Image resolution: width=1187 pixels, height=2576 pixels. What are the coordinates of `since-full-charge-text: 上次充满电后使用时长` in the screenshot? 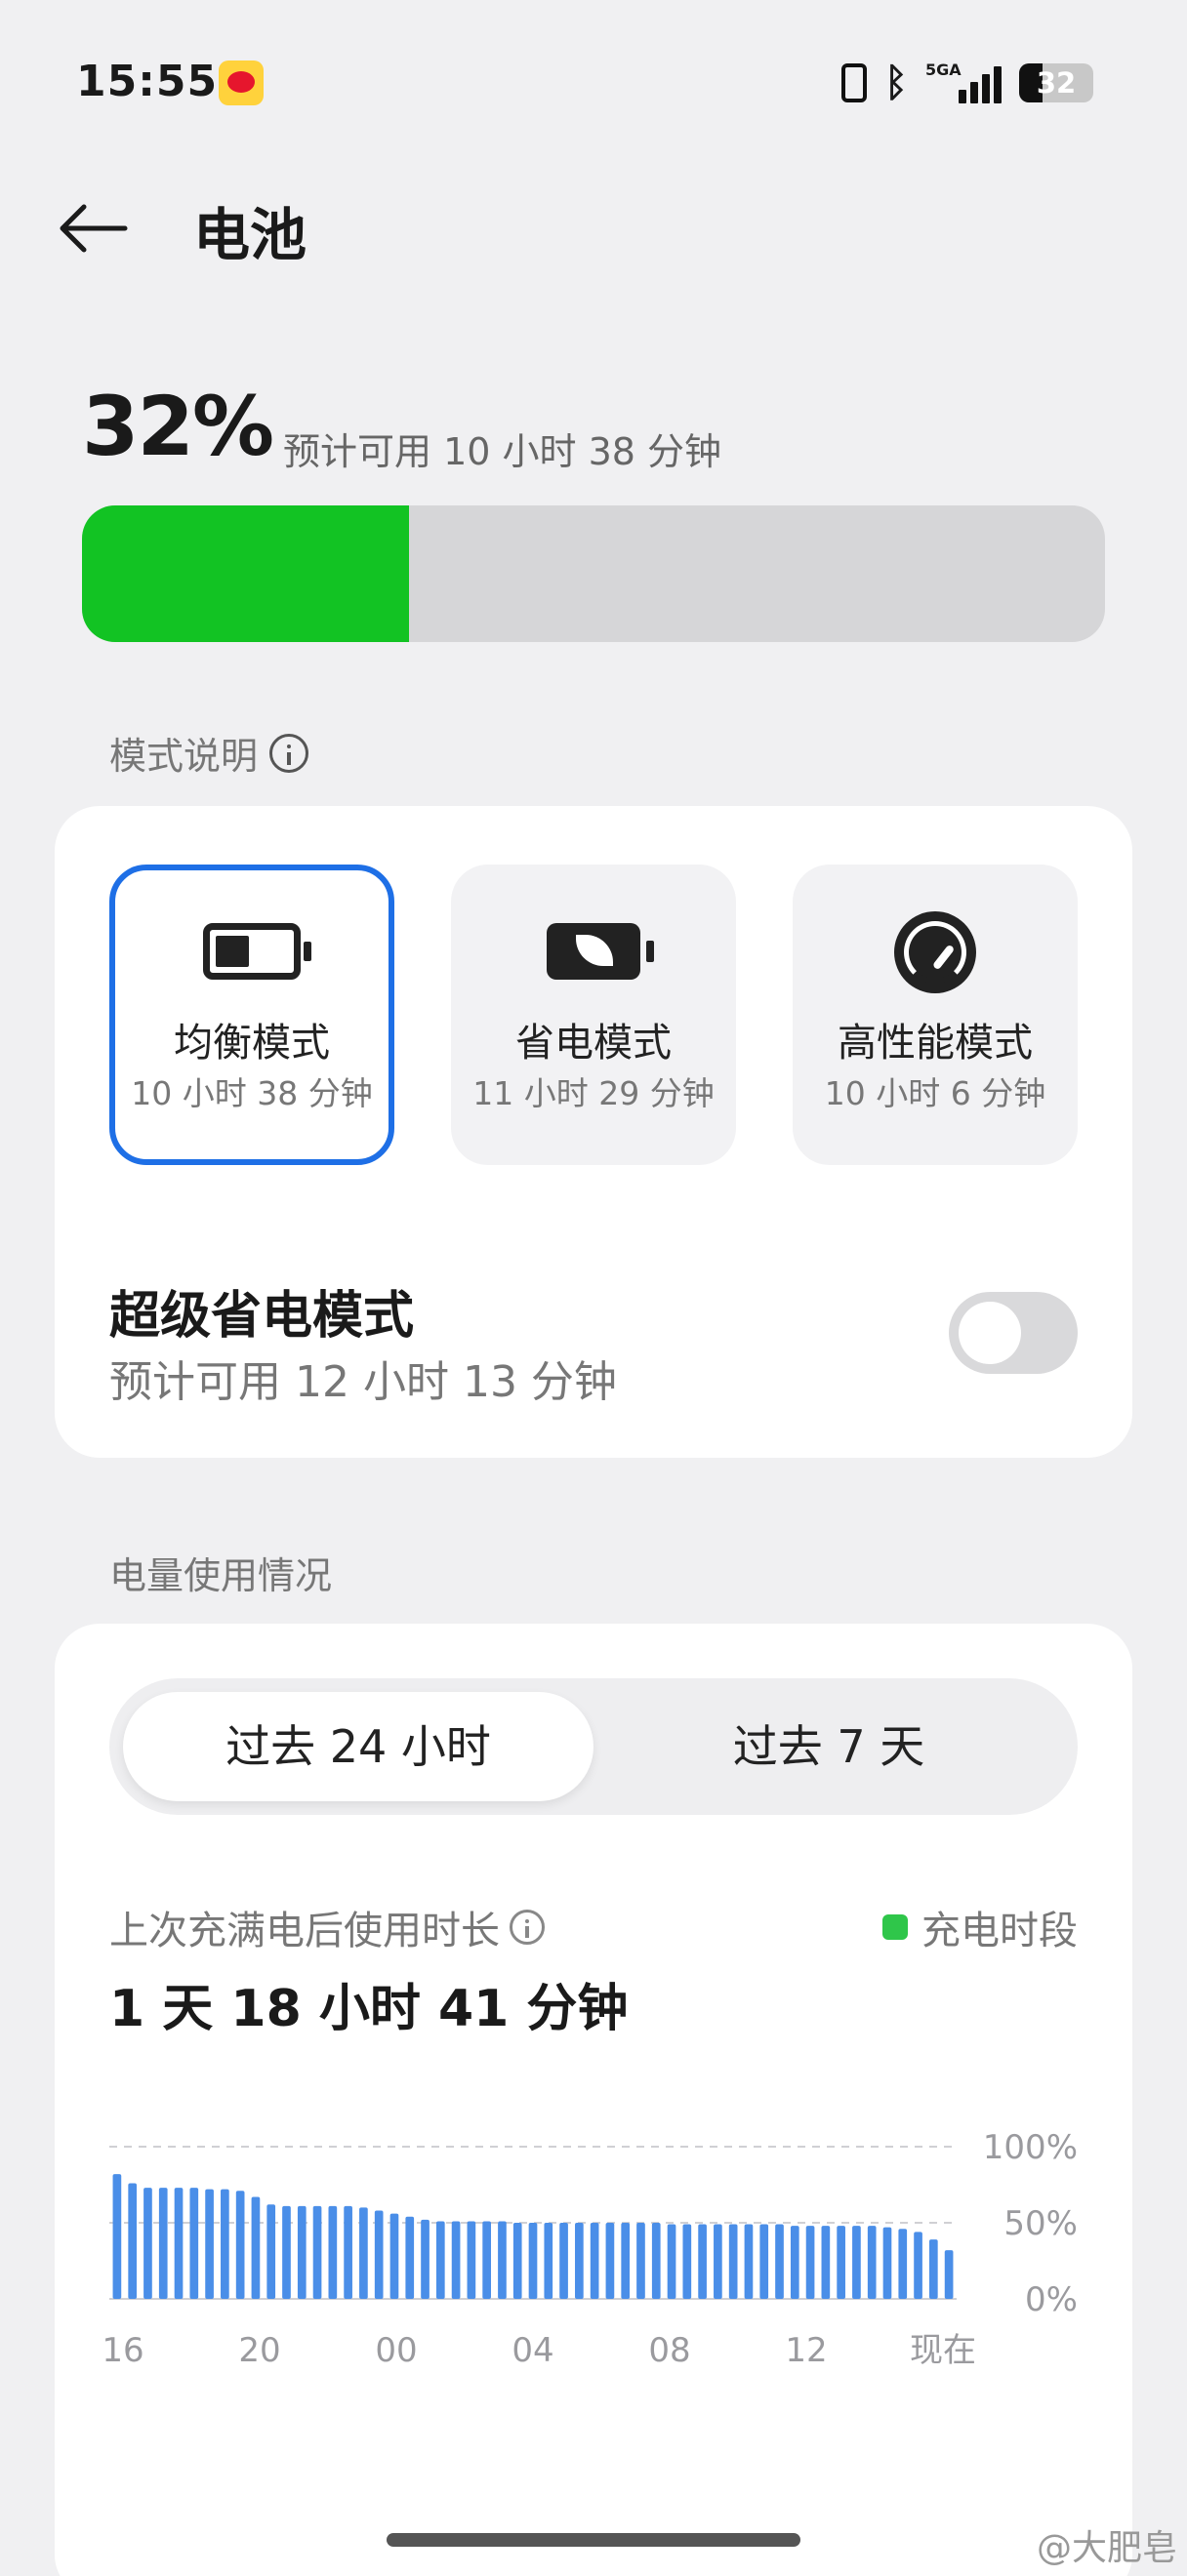 It's located at (304, 1931).